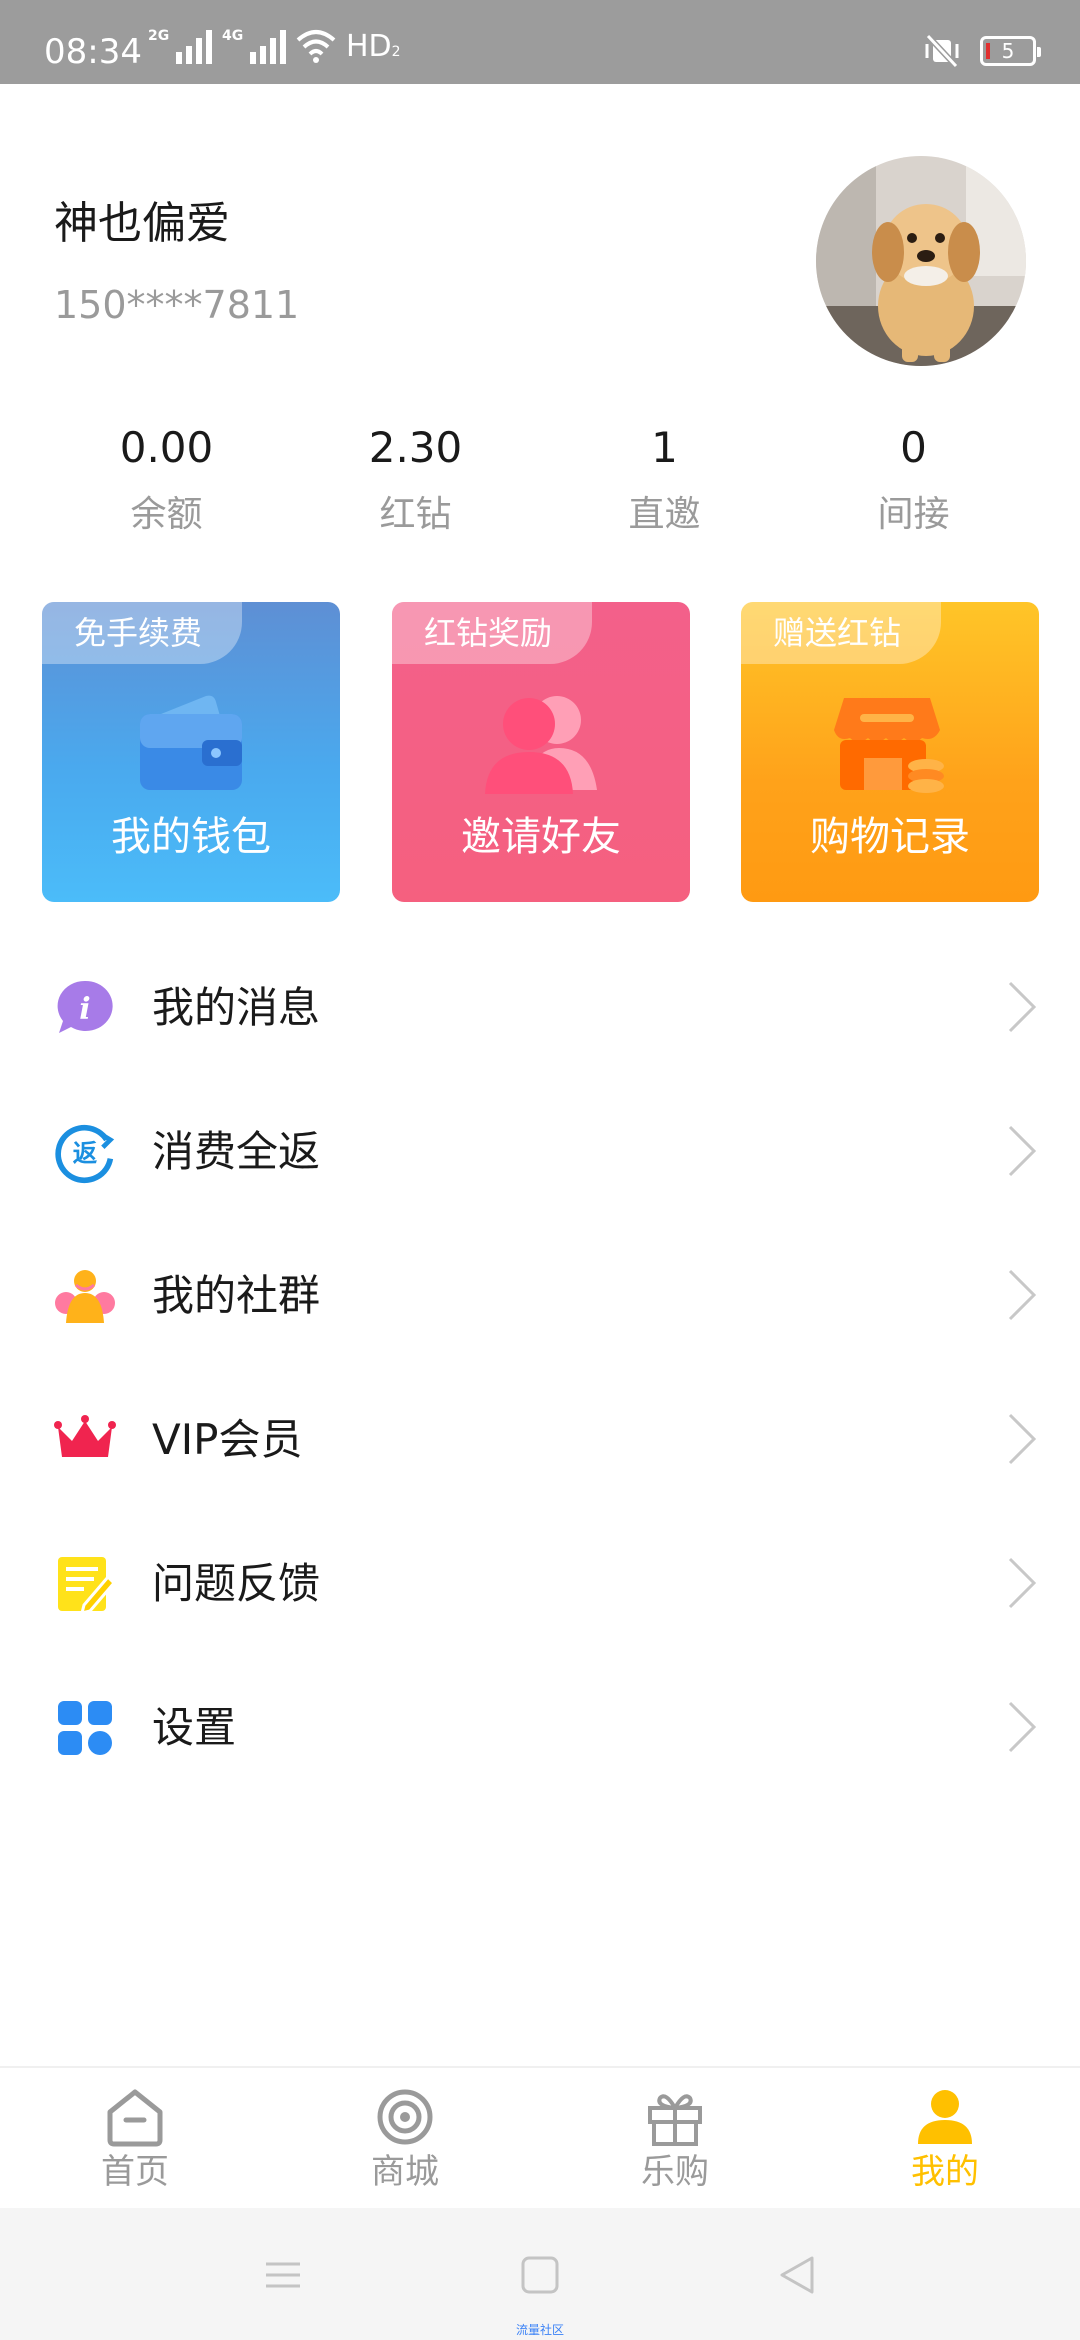 This screenshot has height=2340, width=1080. Describe the element at coordinates (539, 2330) in the screenshot. I see `system-caption: 流量社区` at that location.